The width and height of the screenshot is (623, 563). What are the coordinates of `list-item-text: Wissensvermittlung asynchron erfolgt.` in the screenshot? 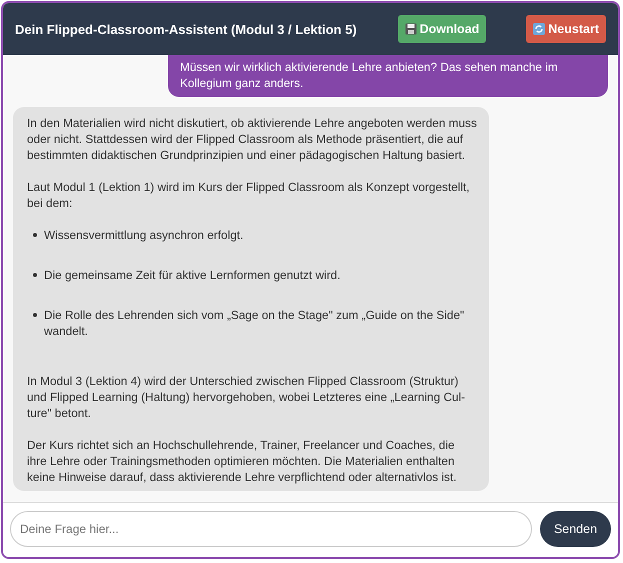 It's located at (144, 235).